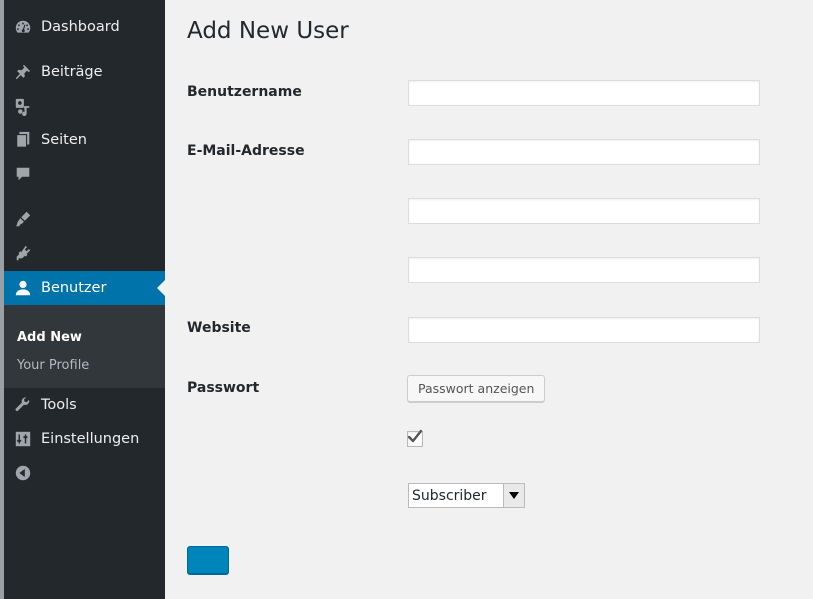  I want to click on checkmark-icon, so click(415, 436).